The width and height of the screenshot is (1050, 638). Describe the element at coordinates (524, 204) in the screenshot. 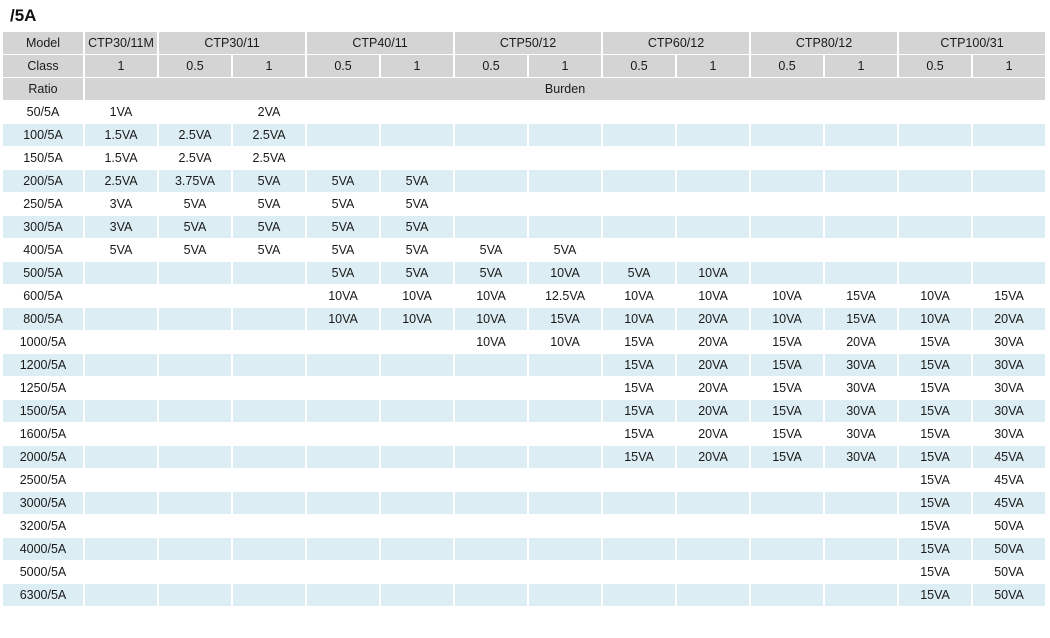

I see `table-row: 250/5A 3VA 5VA 5VA 5VA 5VA` at that location.